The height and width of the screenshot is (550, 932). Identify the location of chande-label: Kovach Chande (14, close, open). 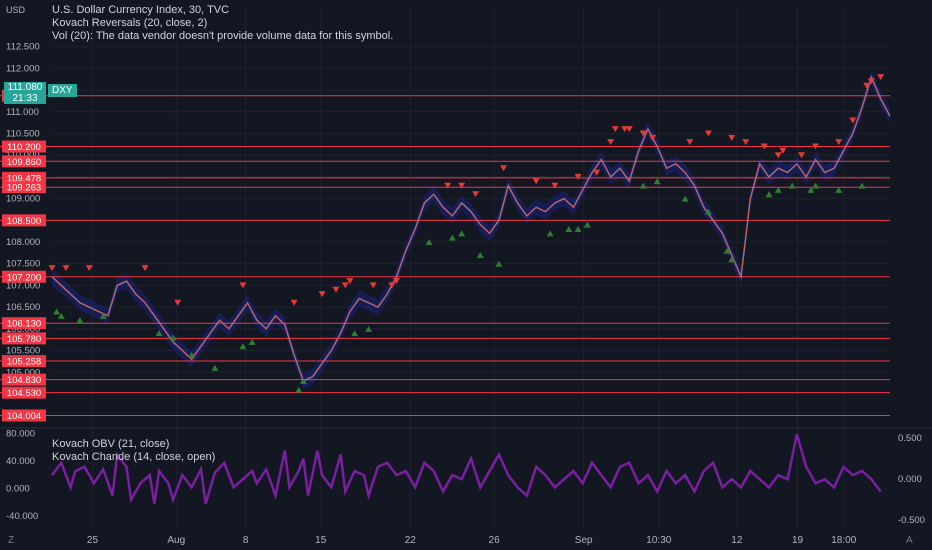
(133, 457).